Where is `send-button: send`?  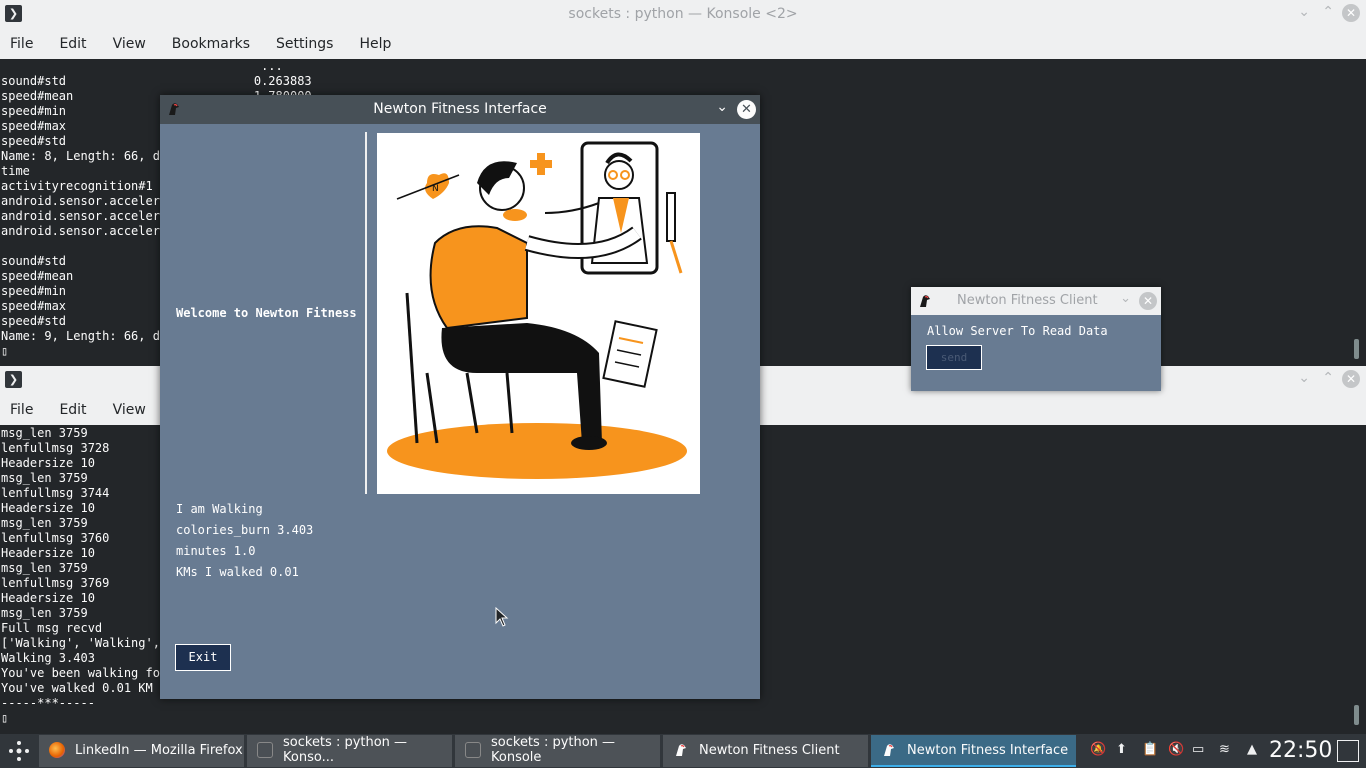 send-button: send is located at coordinates (954, 357).